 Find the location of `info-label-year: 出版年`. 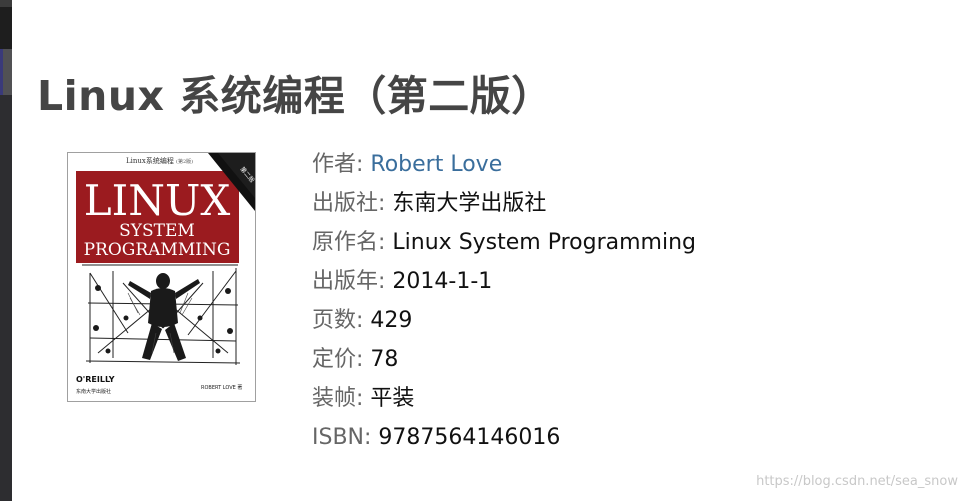

info-label-year: 出版年 is located at coordinates (345, 281).